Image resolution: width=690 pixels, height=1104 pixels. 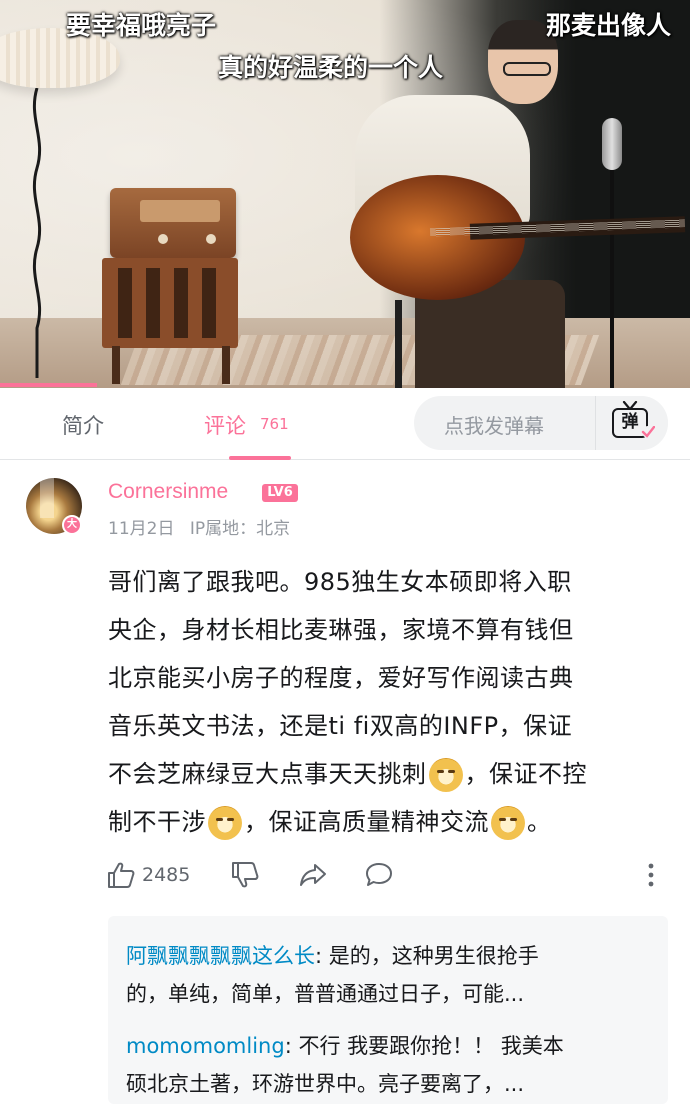 I want to click on comment-body-line: 制不干涉 ，保证高质量精神交流 。, so click(x=330, y=821).